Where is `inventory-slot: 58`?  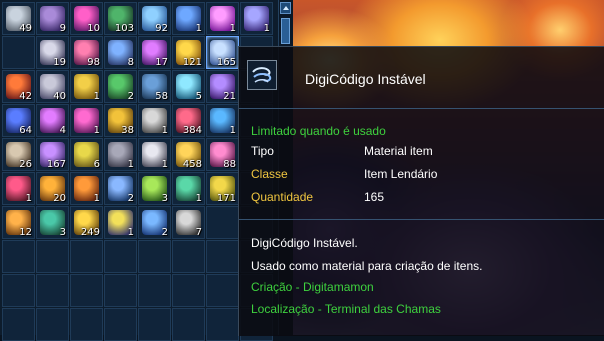 inventory-slot: 58 is located at coordinates (154, 86).